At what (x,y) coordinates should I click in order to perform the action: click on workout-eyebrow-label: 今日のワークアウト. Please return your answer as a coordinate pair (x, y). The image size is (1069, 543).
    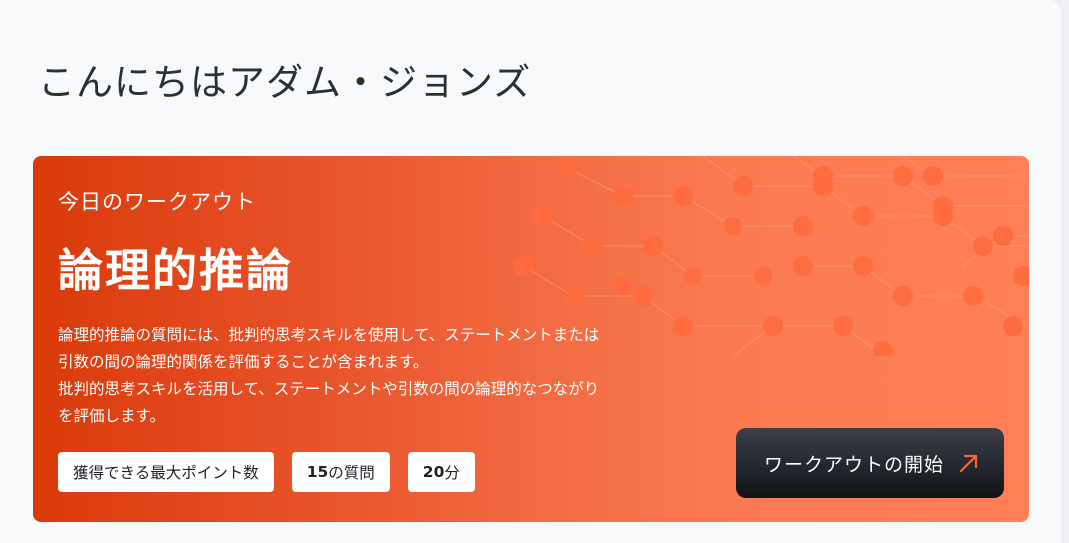
    Looking at the image, I should click on (157, 202).